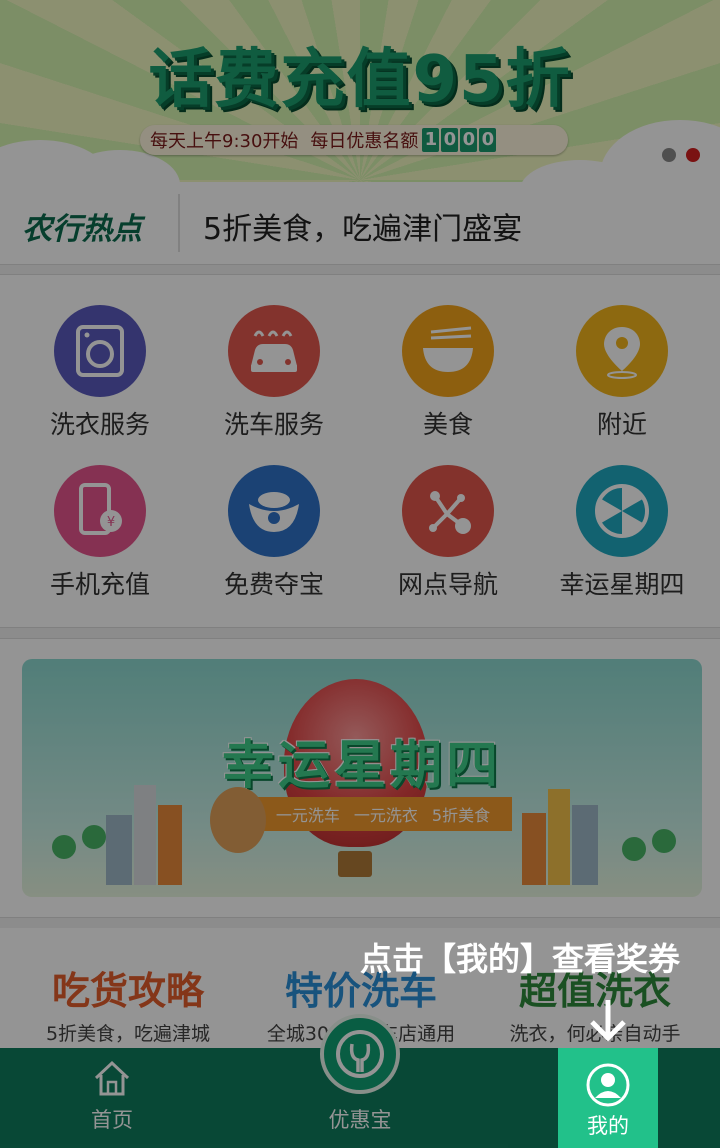 The image size is (720, 1148). What do you see at coordinates (224, 141) in the screenshot?
I see `banner-start-time: 每天上午9:30开始` at bounding box center [224, 141].